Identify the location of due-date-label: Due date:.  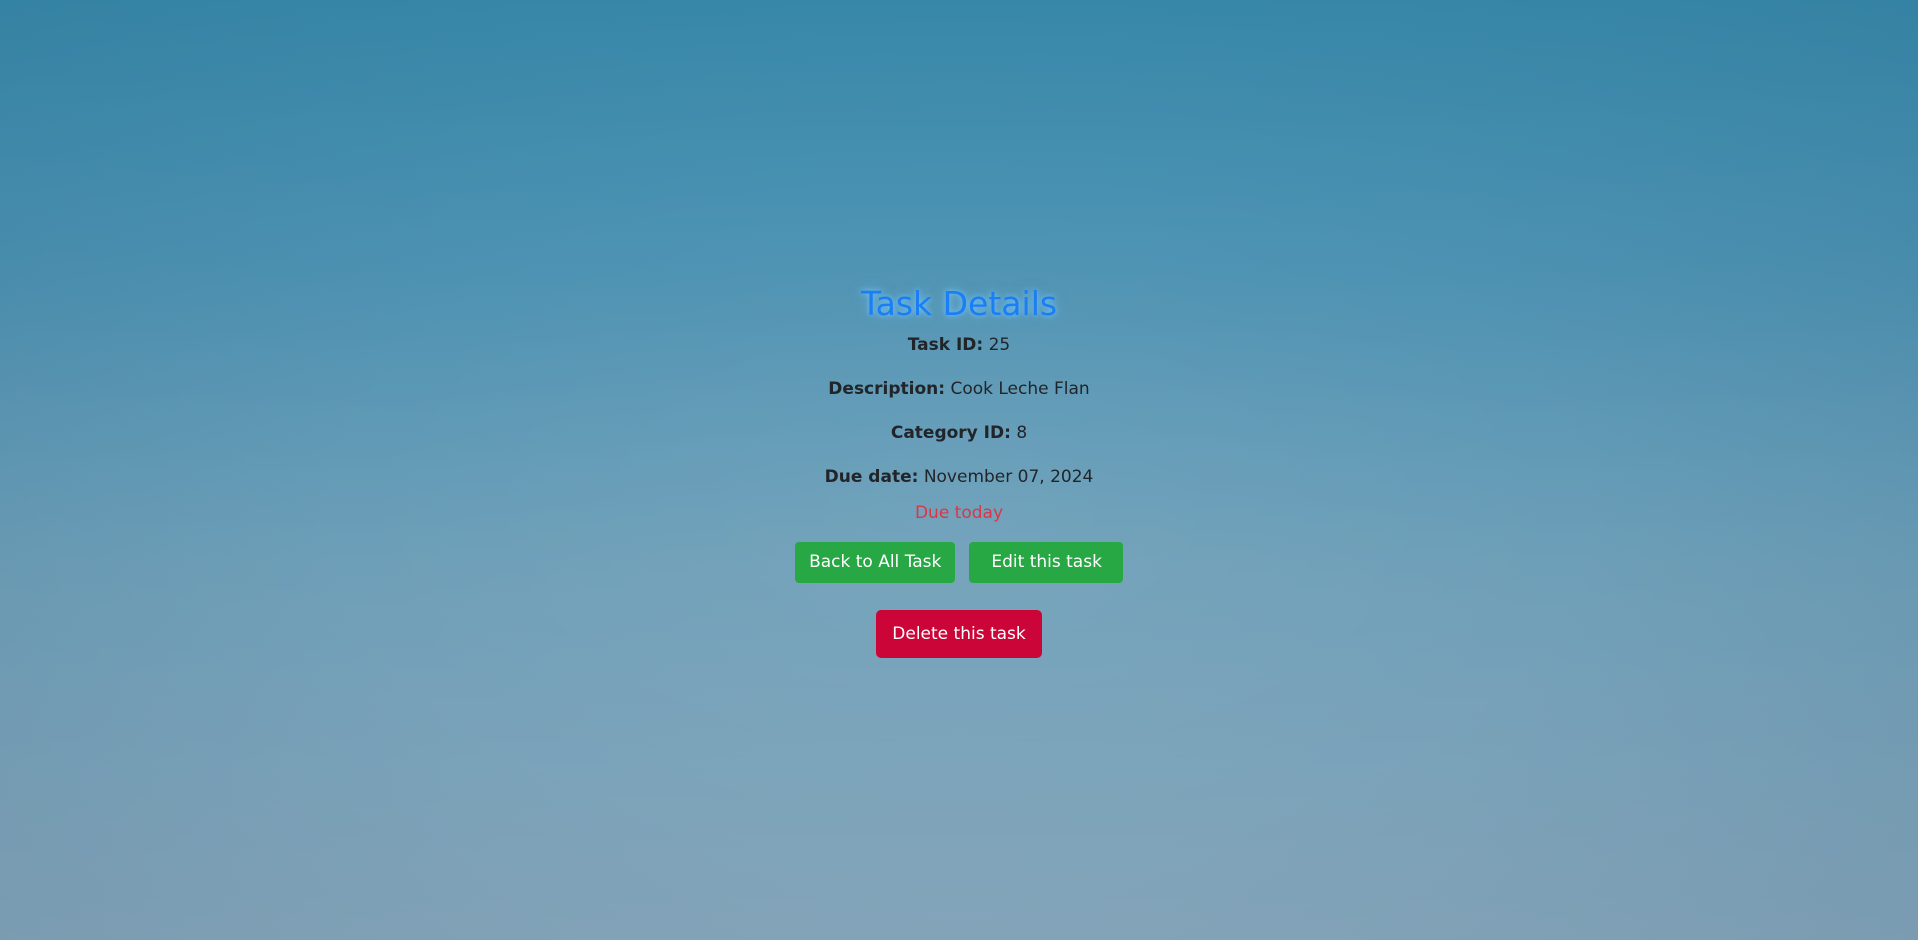
(871, 477).